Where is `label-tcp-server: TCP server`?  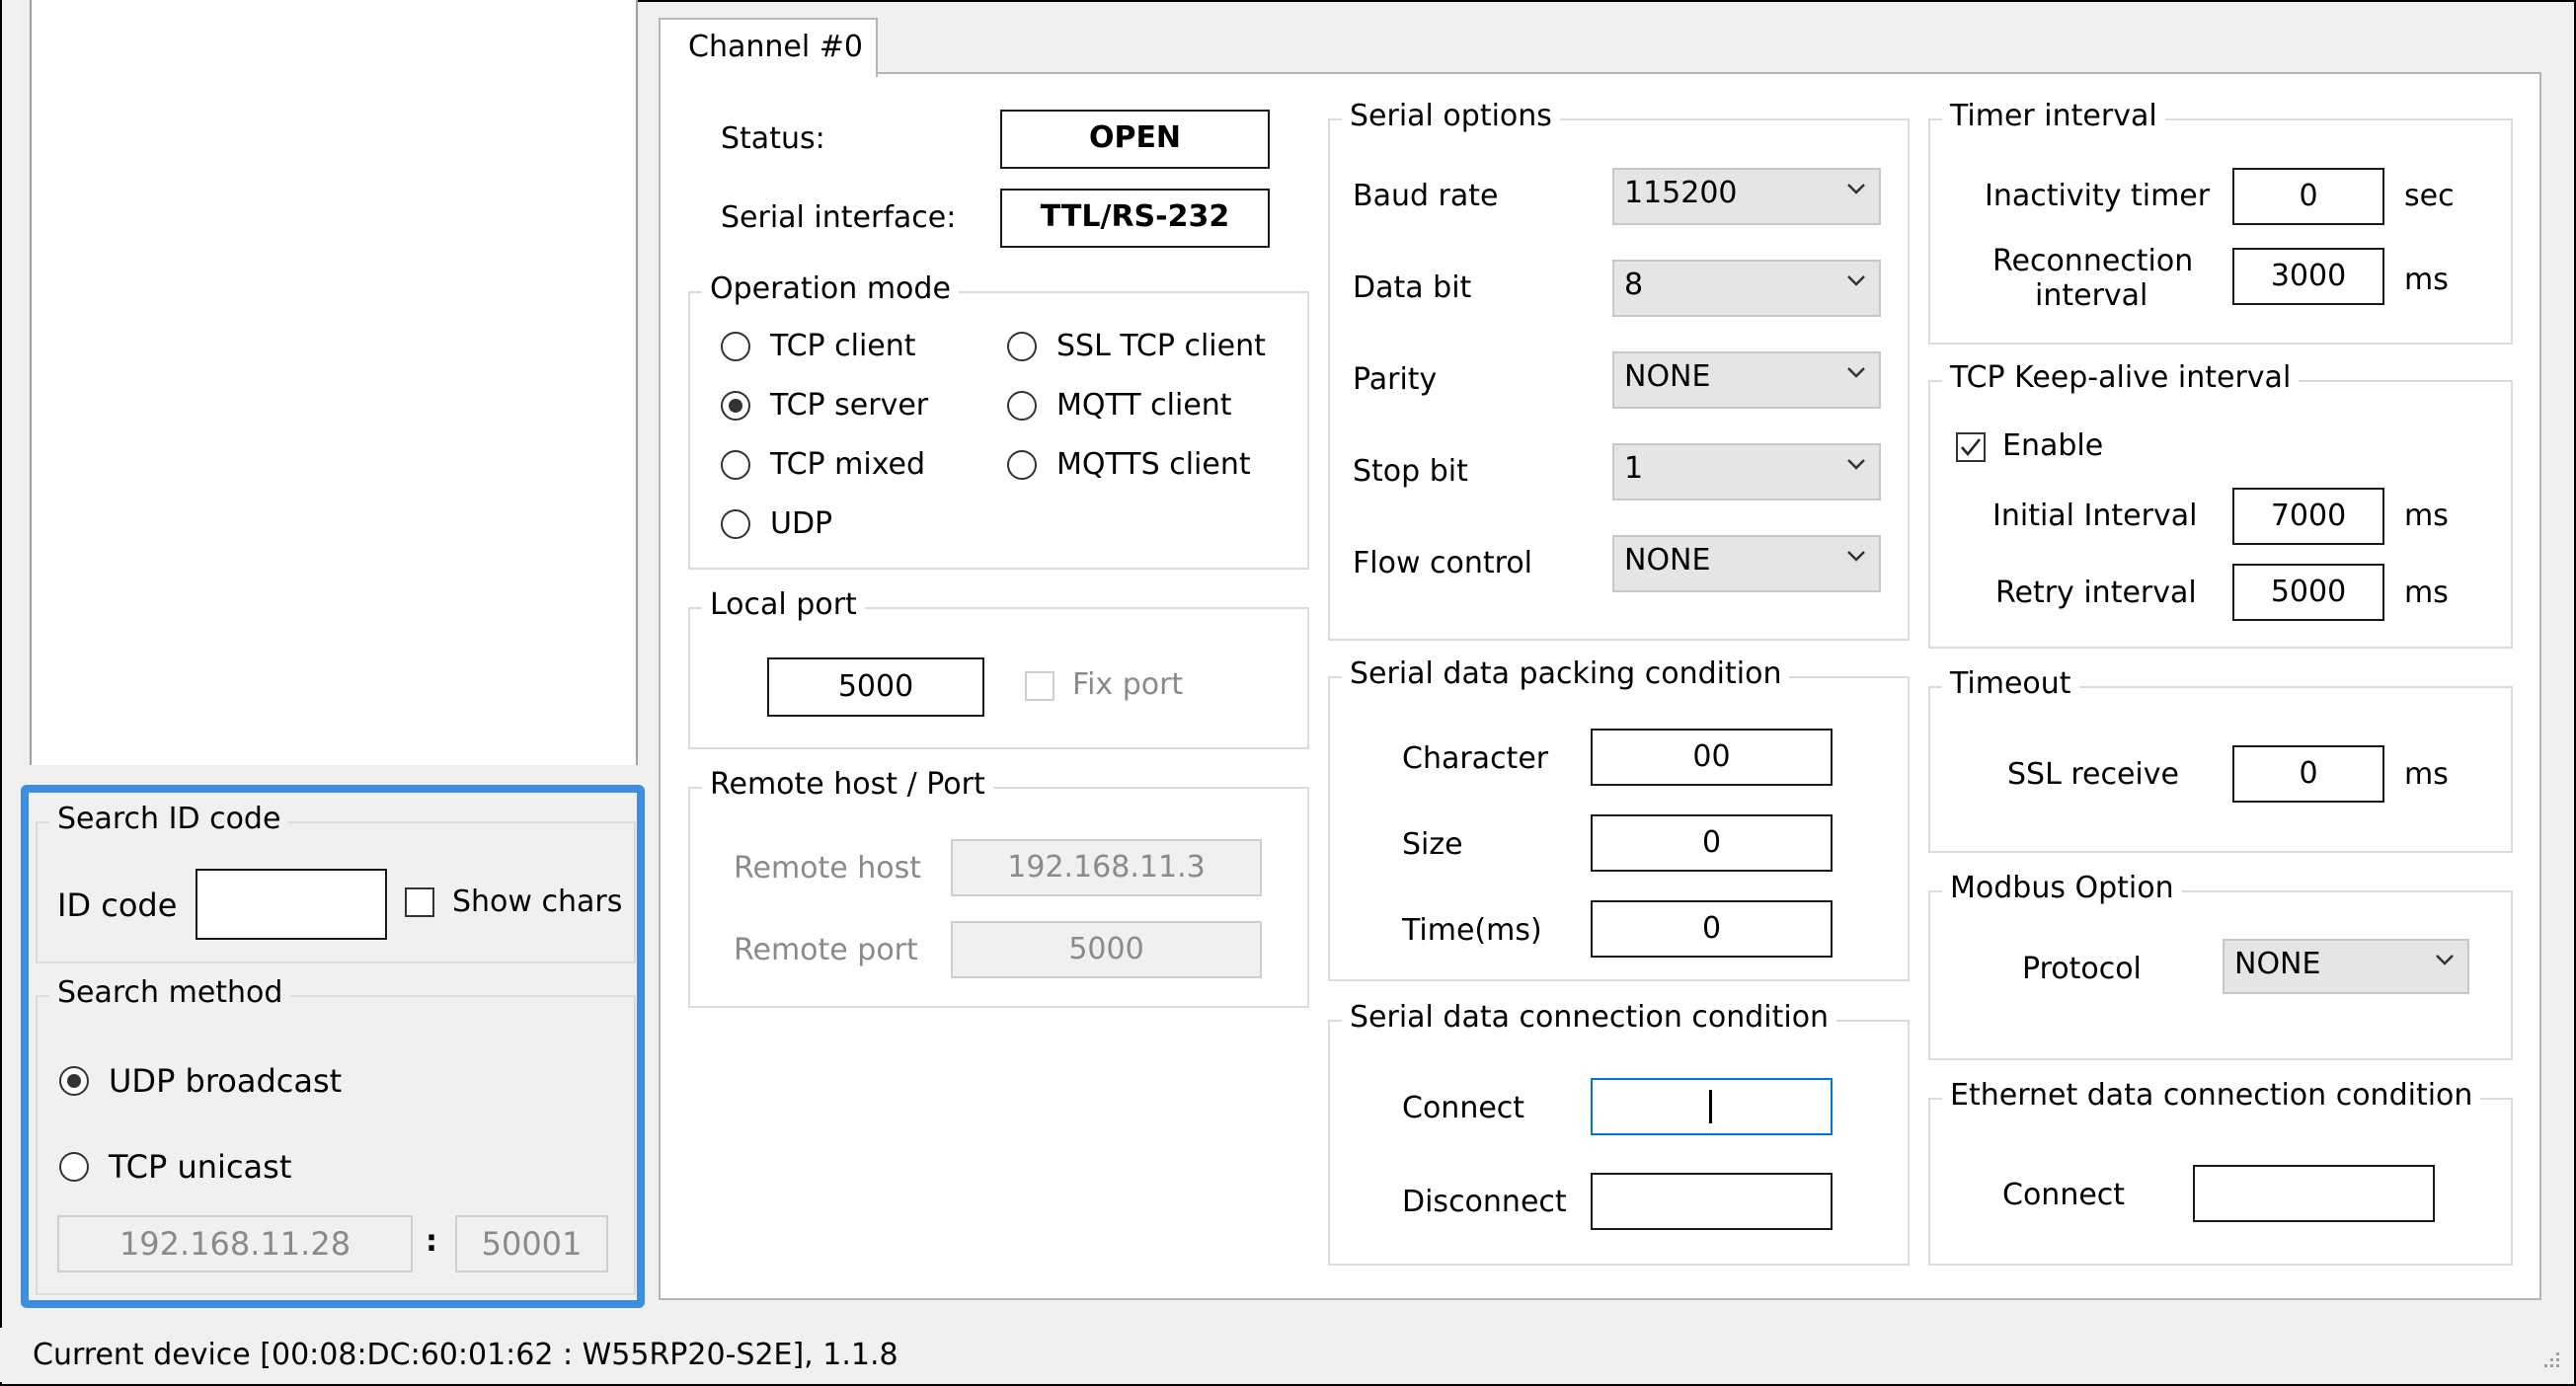 label-tcp-server: TCP server is located at coordinates (849, 405).